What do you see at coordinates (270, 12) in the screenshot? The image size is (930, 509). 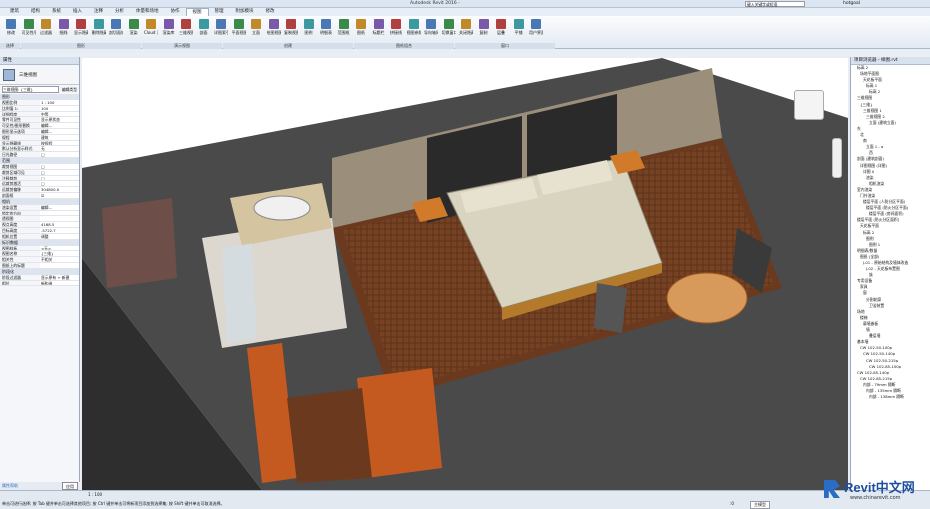 I see `tab-11: 修改` at bounding box center [270, 12].